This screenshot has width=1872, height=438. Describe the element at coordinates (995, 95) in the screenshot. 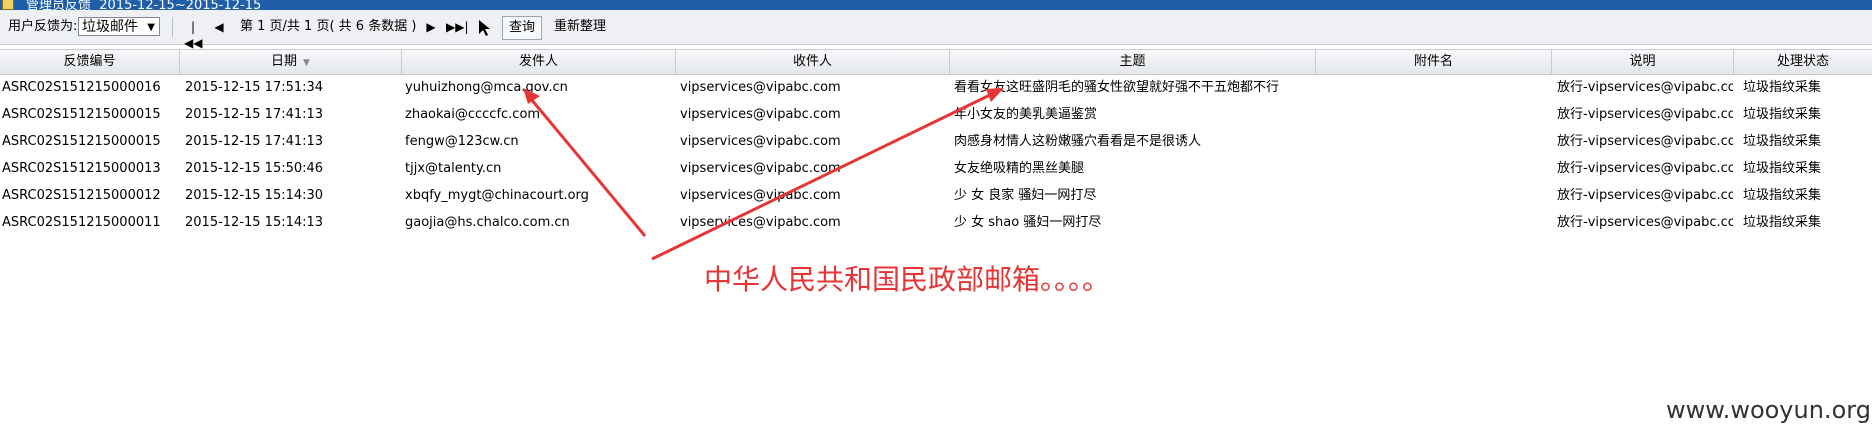

I see `arrowhead-subject` at that location.